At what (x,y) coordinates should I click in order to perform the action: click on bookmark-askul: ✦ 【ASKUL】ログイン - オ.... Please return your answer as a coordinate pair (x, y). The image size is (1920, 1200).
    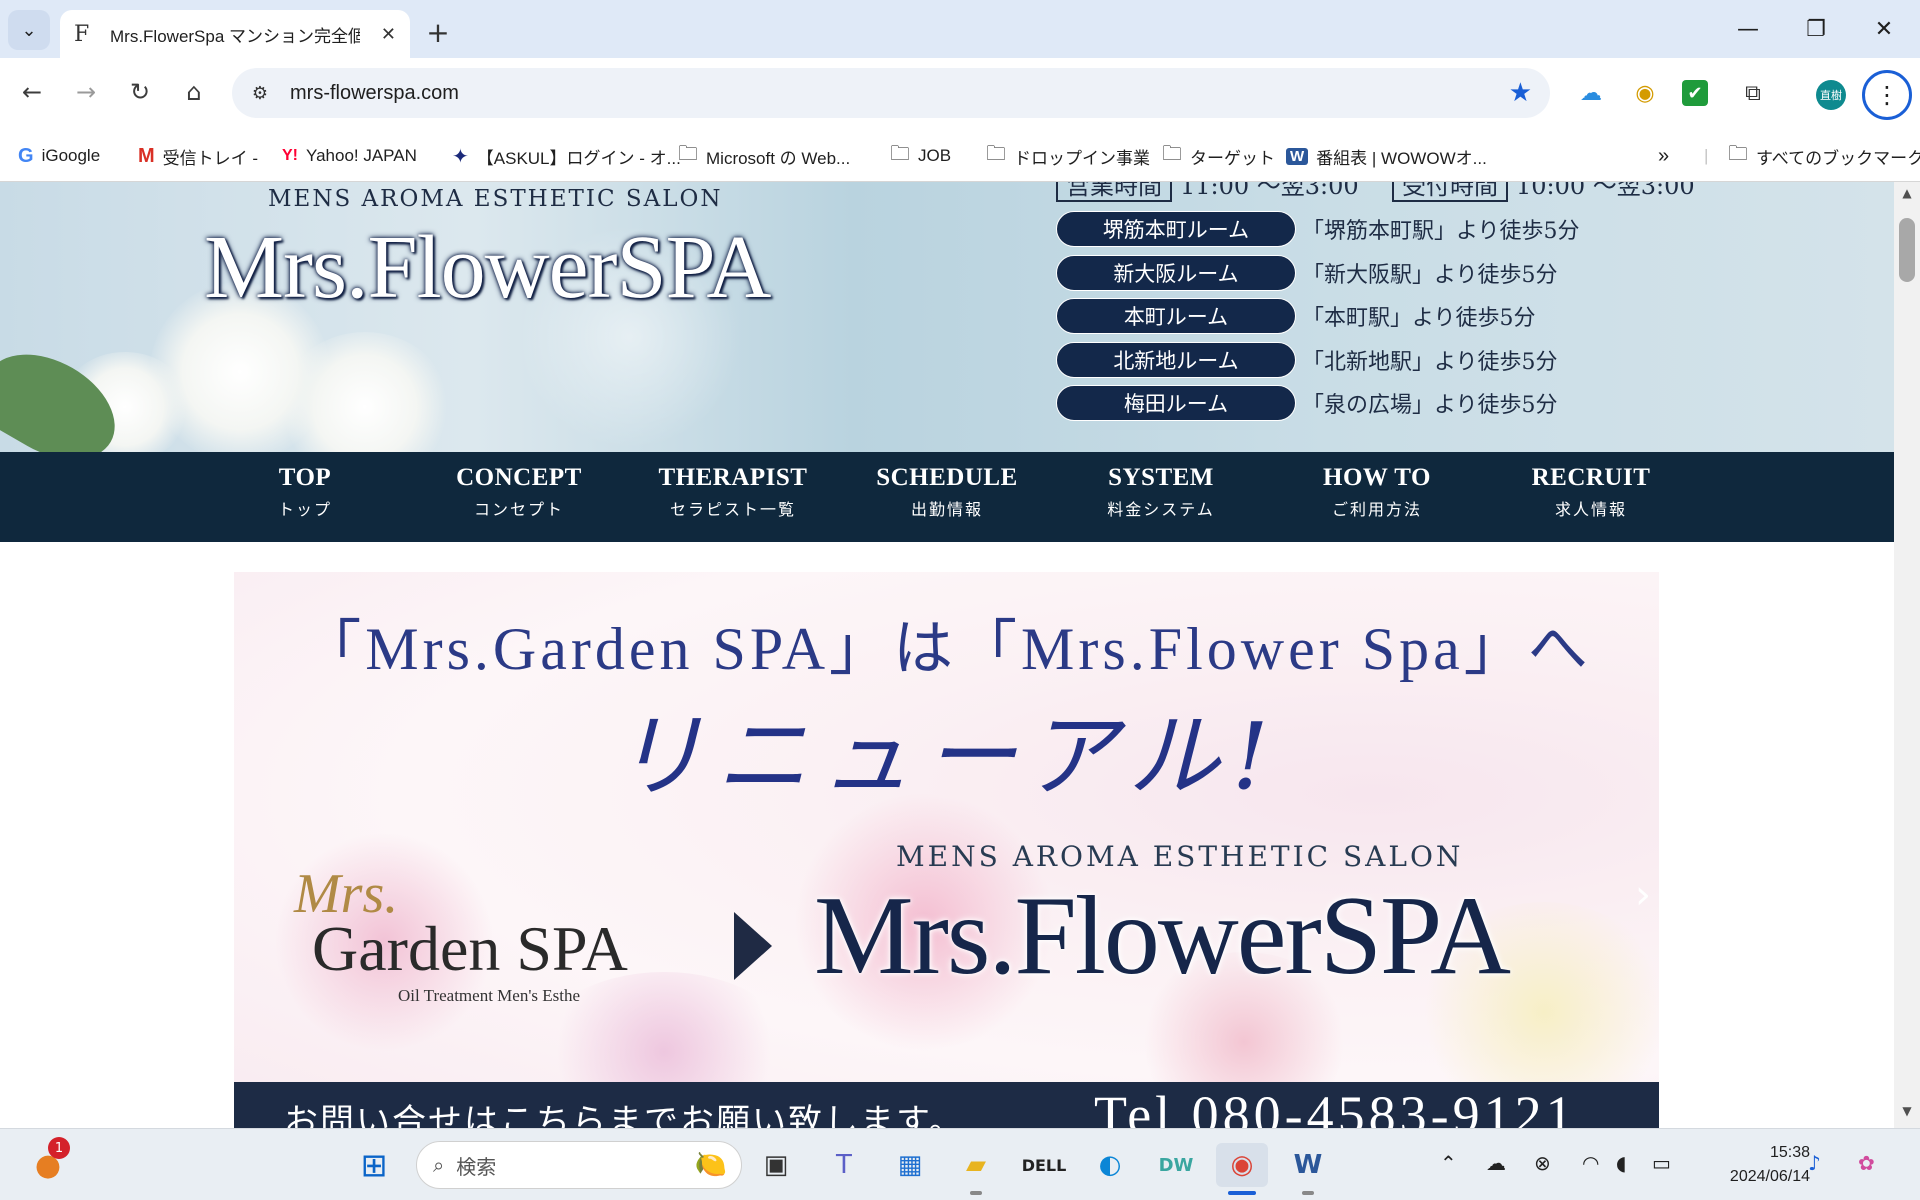
    Looking at the image, I should click on (566, 156).